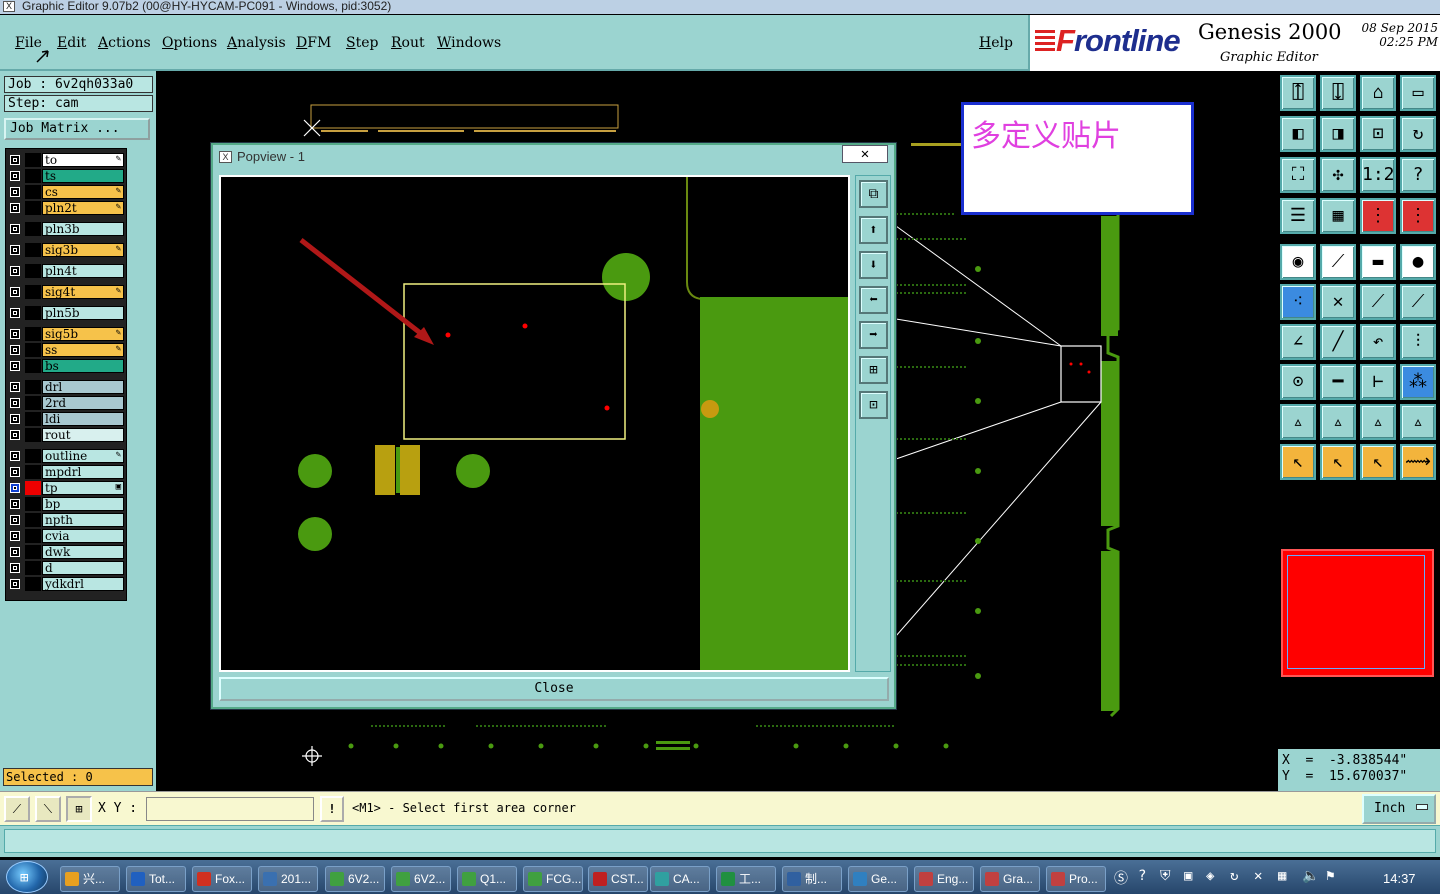 This screenshot has height=894, width=1440. What do you see at coordinates (1378, 302) in the screenshot?
I see `line-point-button: ⟋` at bounding box center [1378, 302].